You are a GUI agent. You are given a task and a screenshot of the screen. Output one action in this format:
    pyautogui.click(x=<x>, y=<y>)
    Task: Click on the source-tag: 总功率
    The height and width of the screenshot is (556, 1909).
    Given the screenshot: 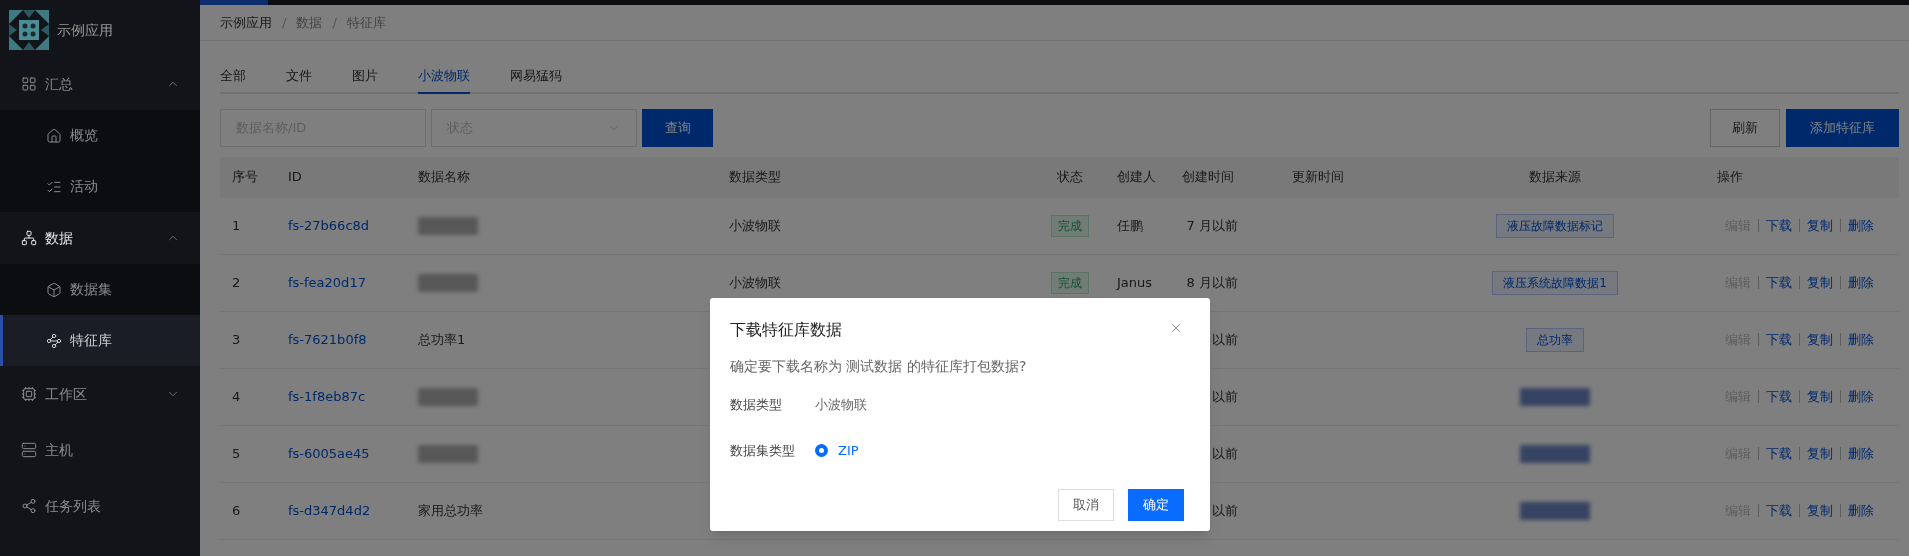 What is the action you would take?
    pyautogui.click(x=1555, y=339)
    